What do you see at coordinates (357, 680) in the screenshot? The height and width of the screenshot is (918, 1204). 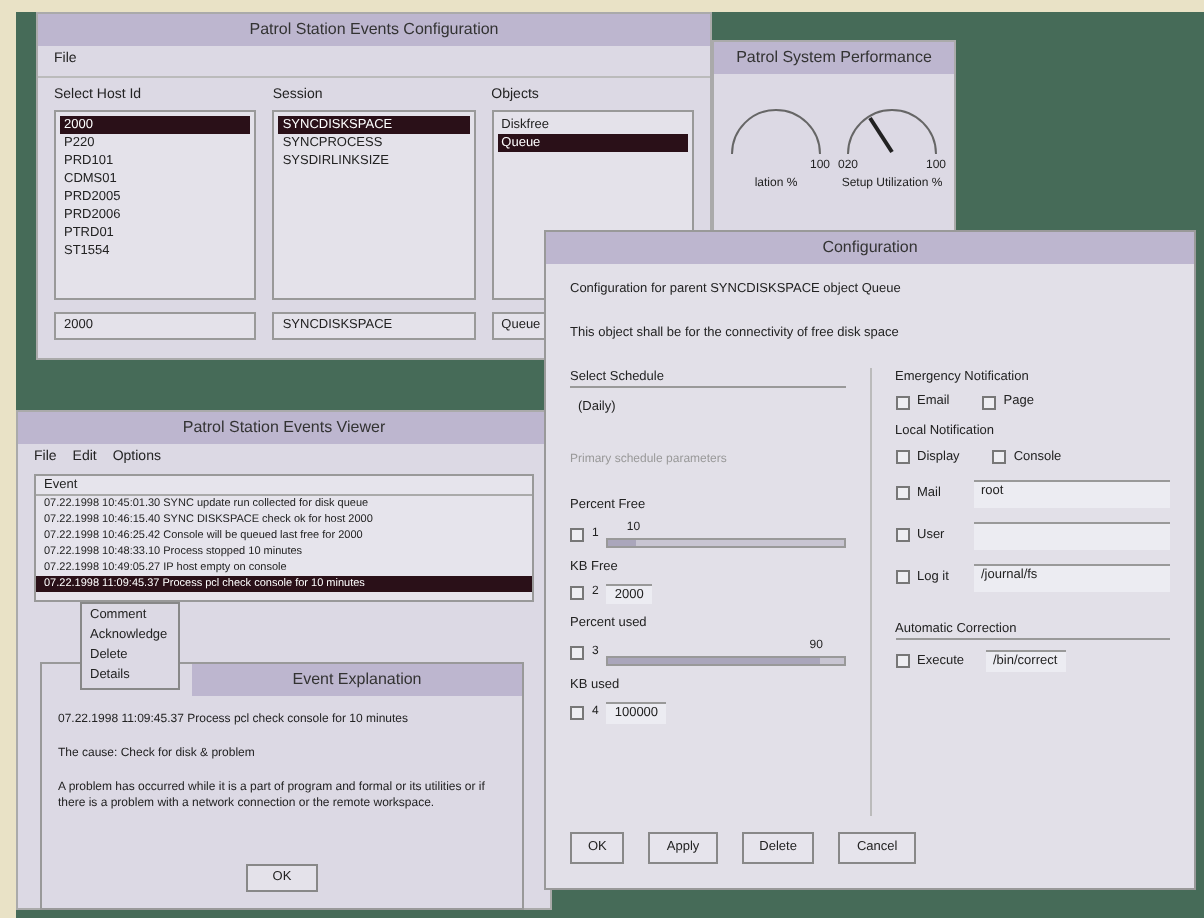 I see `window-title: Event Explanation` at bounding box center [357, 680].